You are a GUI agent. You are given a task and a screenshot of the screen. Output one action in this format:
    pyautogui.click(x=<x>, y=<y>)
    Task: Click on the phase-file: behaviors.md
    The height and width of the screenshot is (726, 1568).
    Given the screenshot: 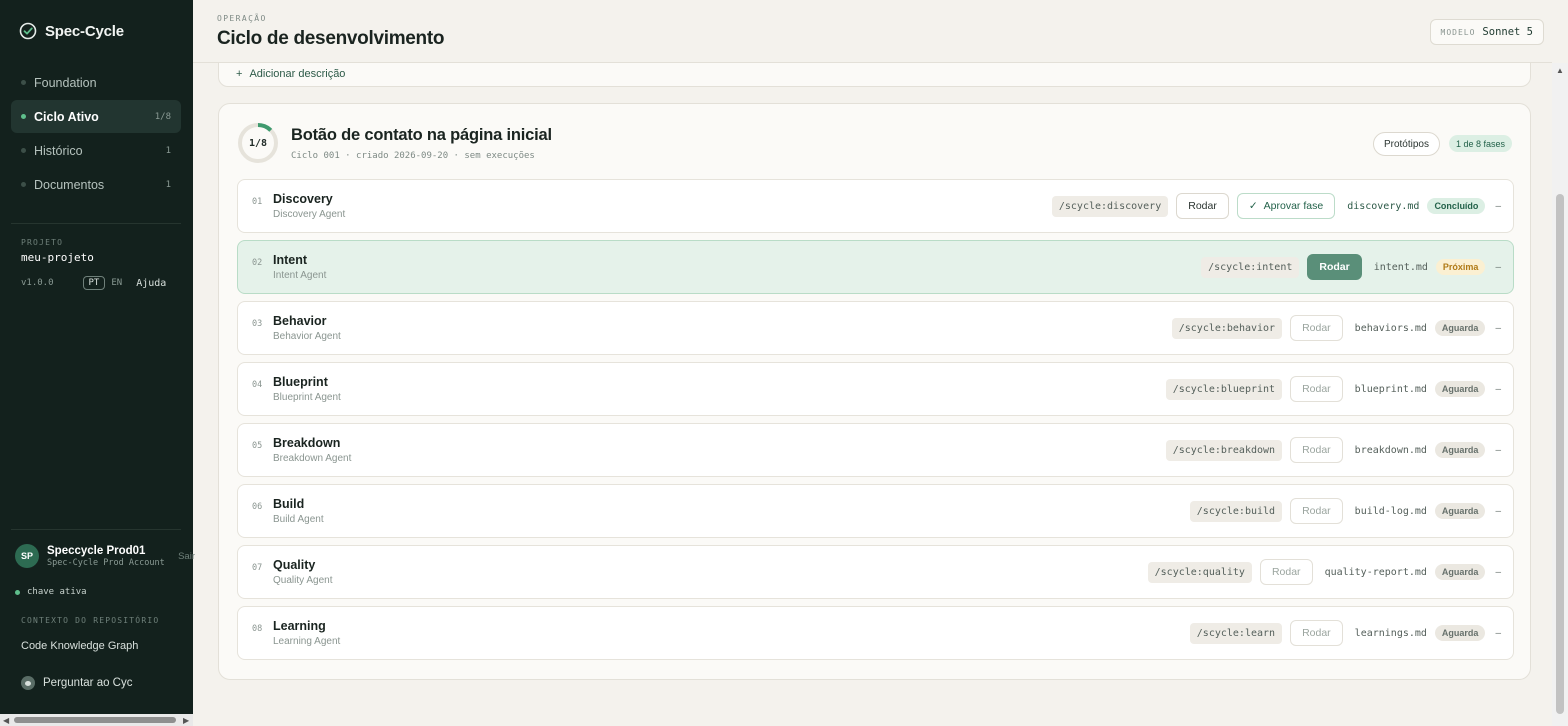 What is the action you would take?
    pyautogui.click(x=1391, y=328)
    